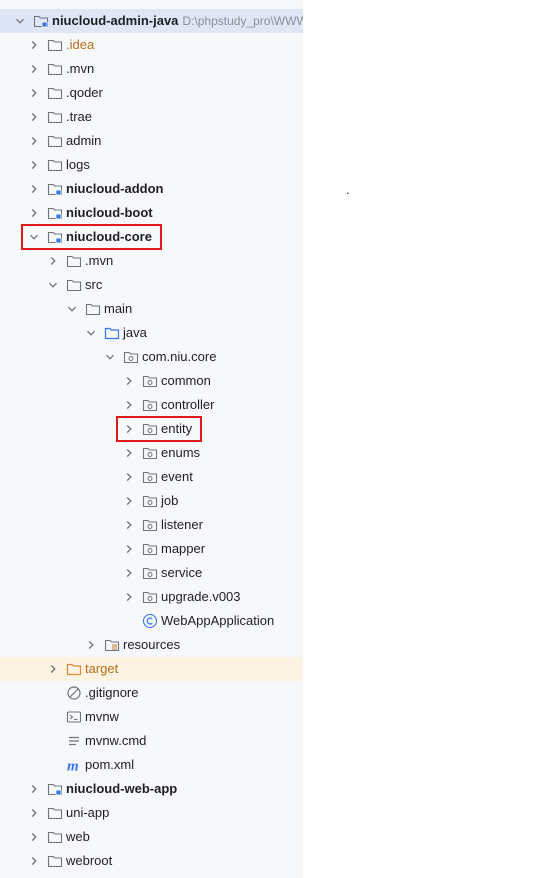  Describe the element at coordinates (84, 92) in the screenshot. I see `tree-item-label: .qoder` at that location.